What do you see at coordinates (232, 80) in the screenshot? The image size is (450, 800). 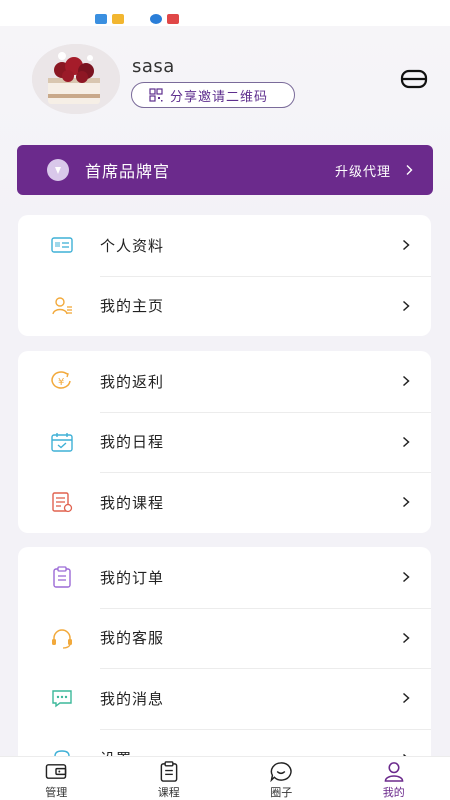 I see `profile-header: sasa 分享邀请二维码` at bounding box center [232, 80].